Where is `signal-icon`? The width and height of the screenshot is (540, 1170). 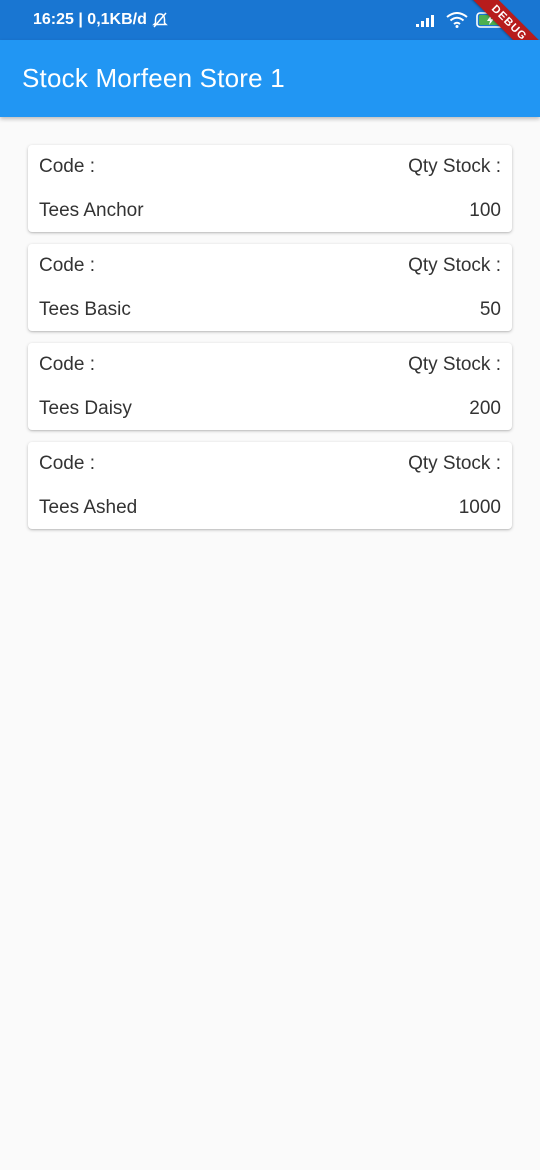
signal-icon is located at coordinates (427, 20).